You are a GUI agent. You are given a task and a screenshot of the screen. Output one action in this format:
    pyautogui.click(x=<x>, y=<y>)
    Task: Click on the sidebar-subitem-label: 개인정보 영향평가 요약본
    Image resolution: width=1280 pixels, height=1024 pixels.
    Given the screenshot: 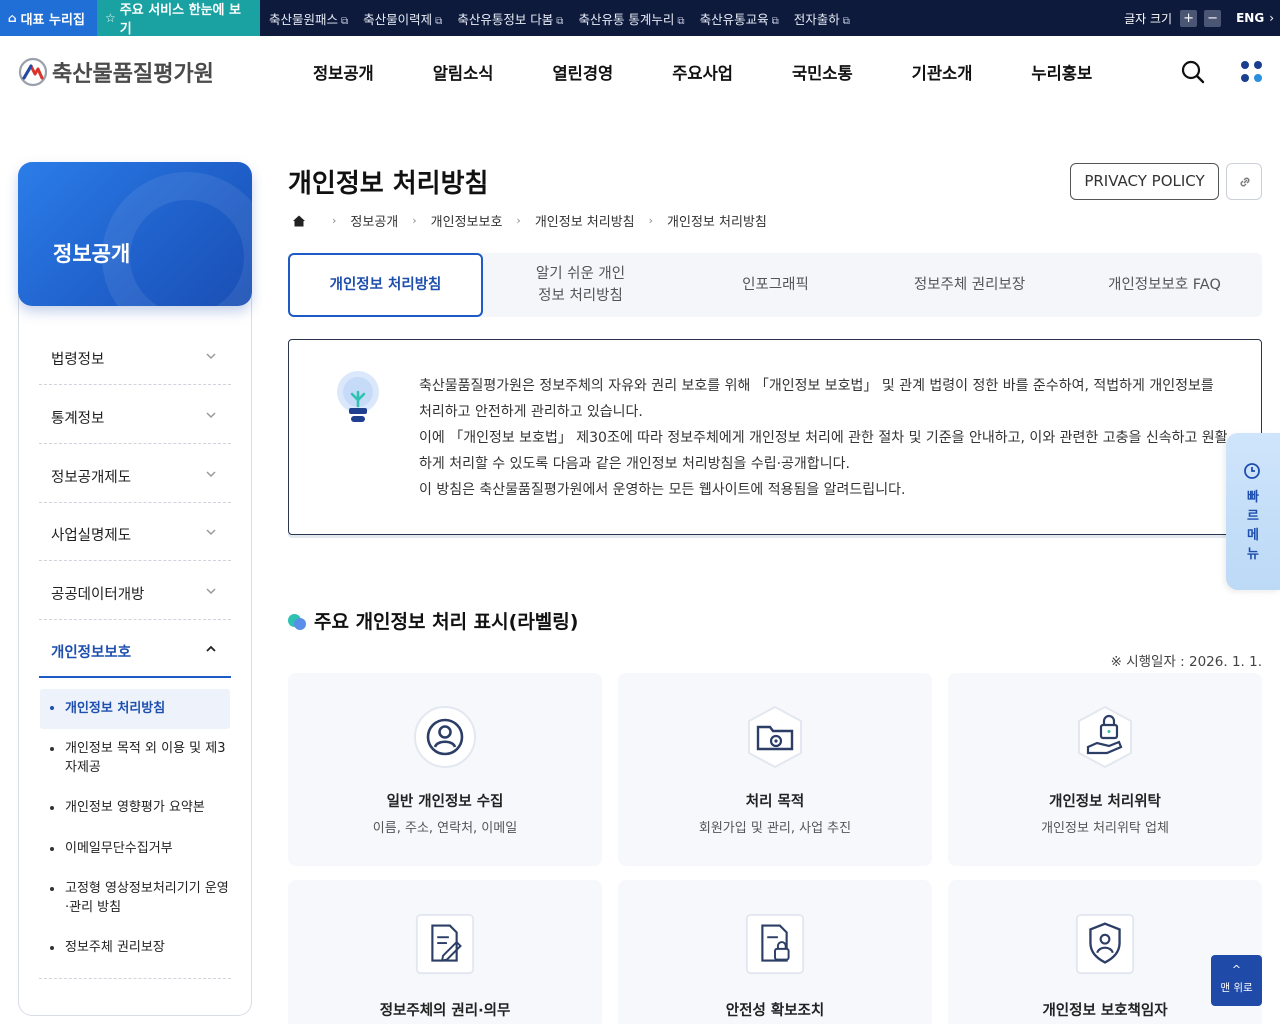 What is the action you would take?
    pyautogui.click(x=135, y=807)
    